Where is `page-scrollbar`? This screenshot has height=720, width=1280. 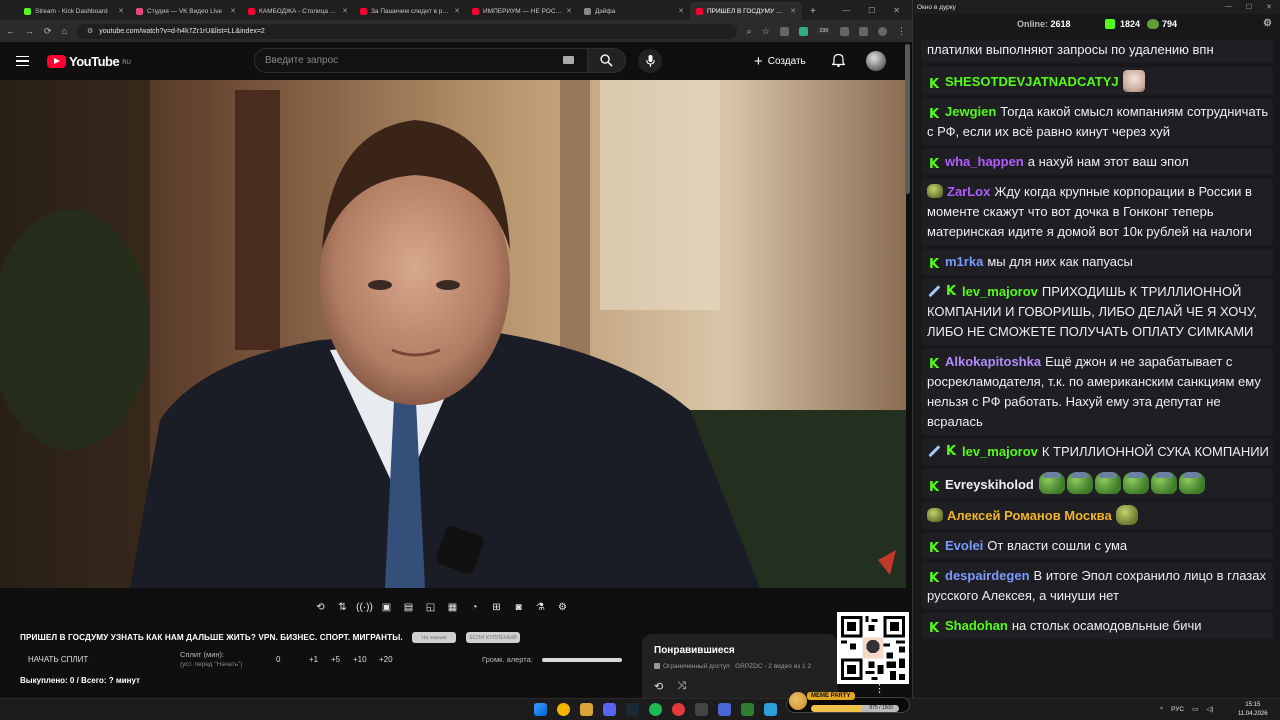
page-scrollbar is located at coordinates (907, 119).